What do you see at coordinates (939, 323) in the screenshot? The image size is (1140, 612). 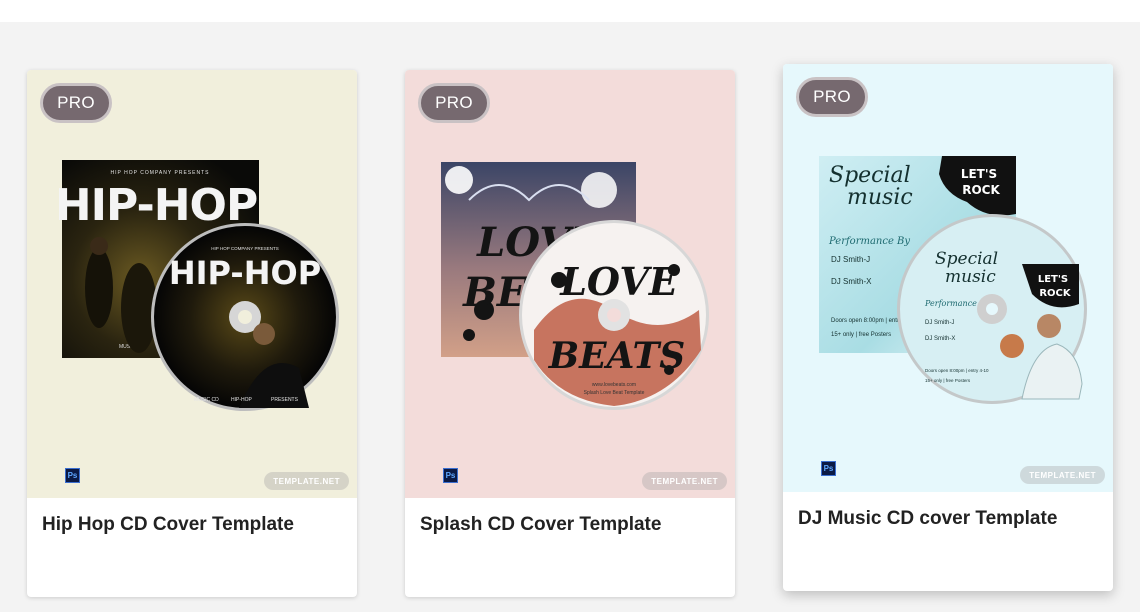 I see `disc-dj1-text: DJ Smith-J` at bounding box center [939, 323].